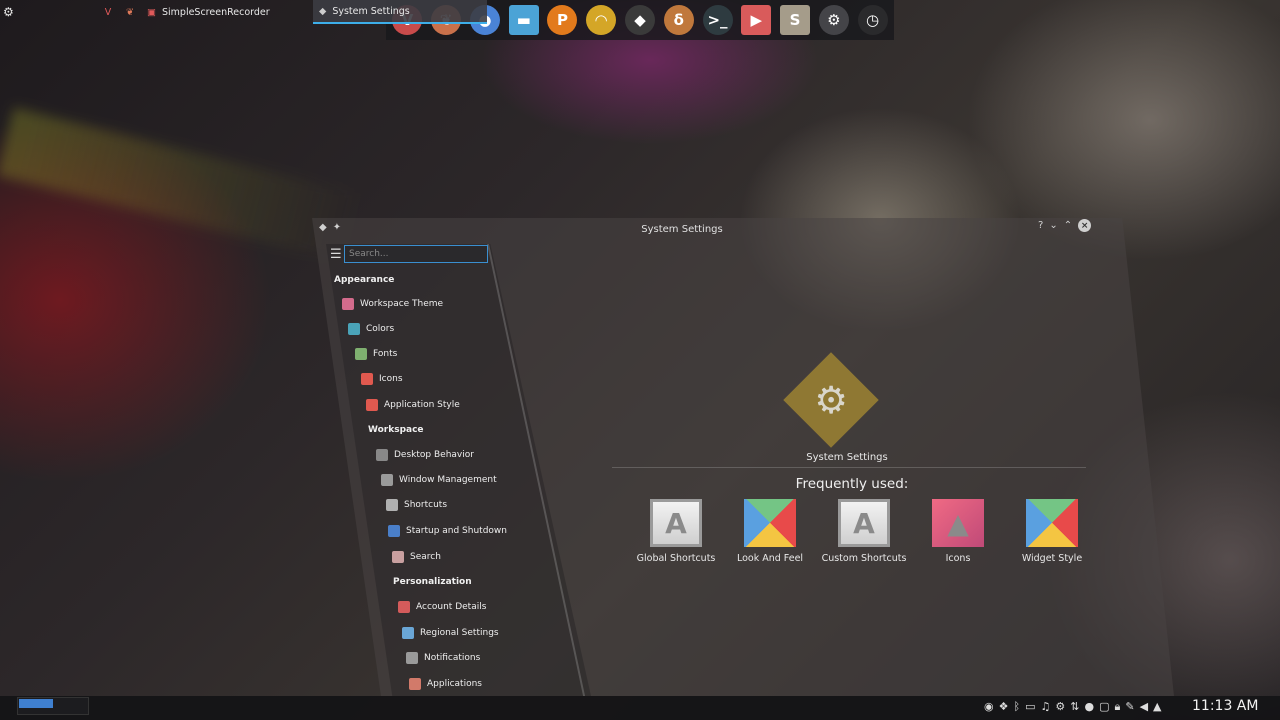  What do you see at coordinates (676, 558) in the screenshot?
I see `favorite-label: Global Shortcuts` at bounding box center [676, 558].